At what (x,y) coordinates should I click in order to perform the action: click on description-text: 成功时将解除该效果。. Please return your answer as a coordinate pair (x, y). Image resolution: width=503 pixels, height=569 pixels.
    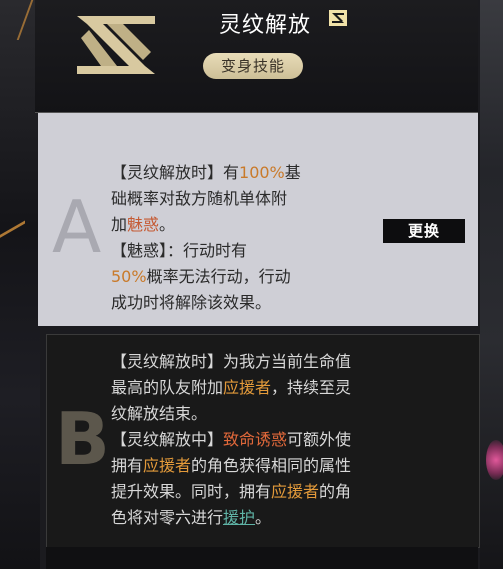
    Looking at the image, I should click on (191, 302).